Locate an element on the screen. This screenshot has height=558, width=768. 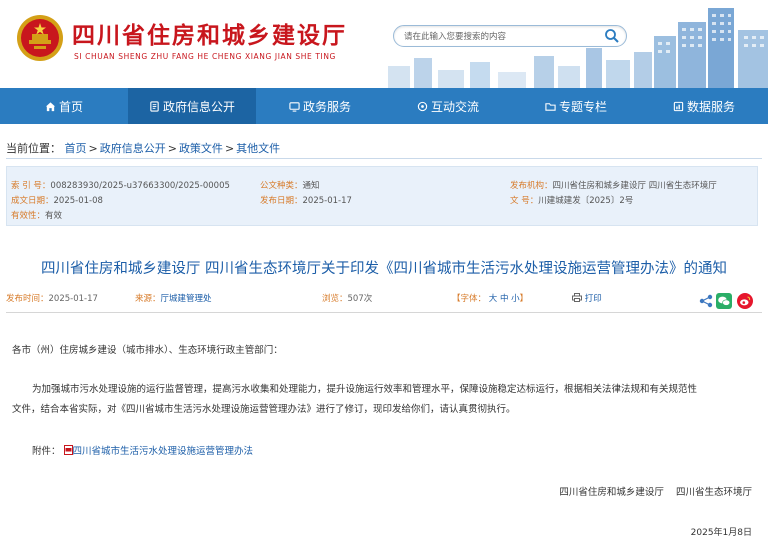
document-date: 2025年1月8日 is located at coordinates (721, 533).